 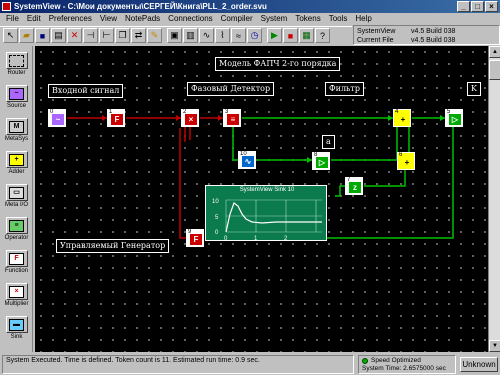 What do you see at coordinates (477, 6) in the screenshot?
I see `maximize-button: □` at bounding box center [477, 6].